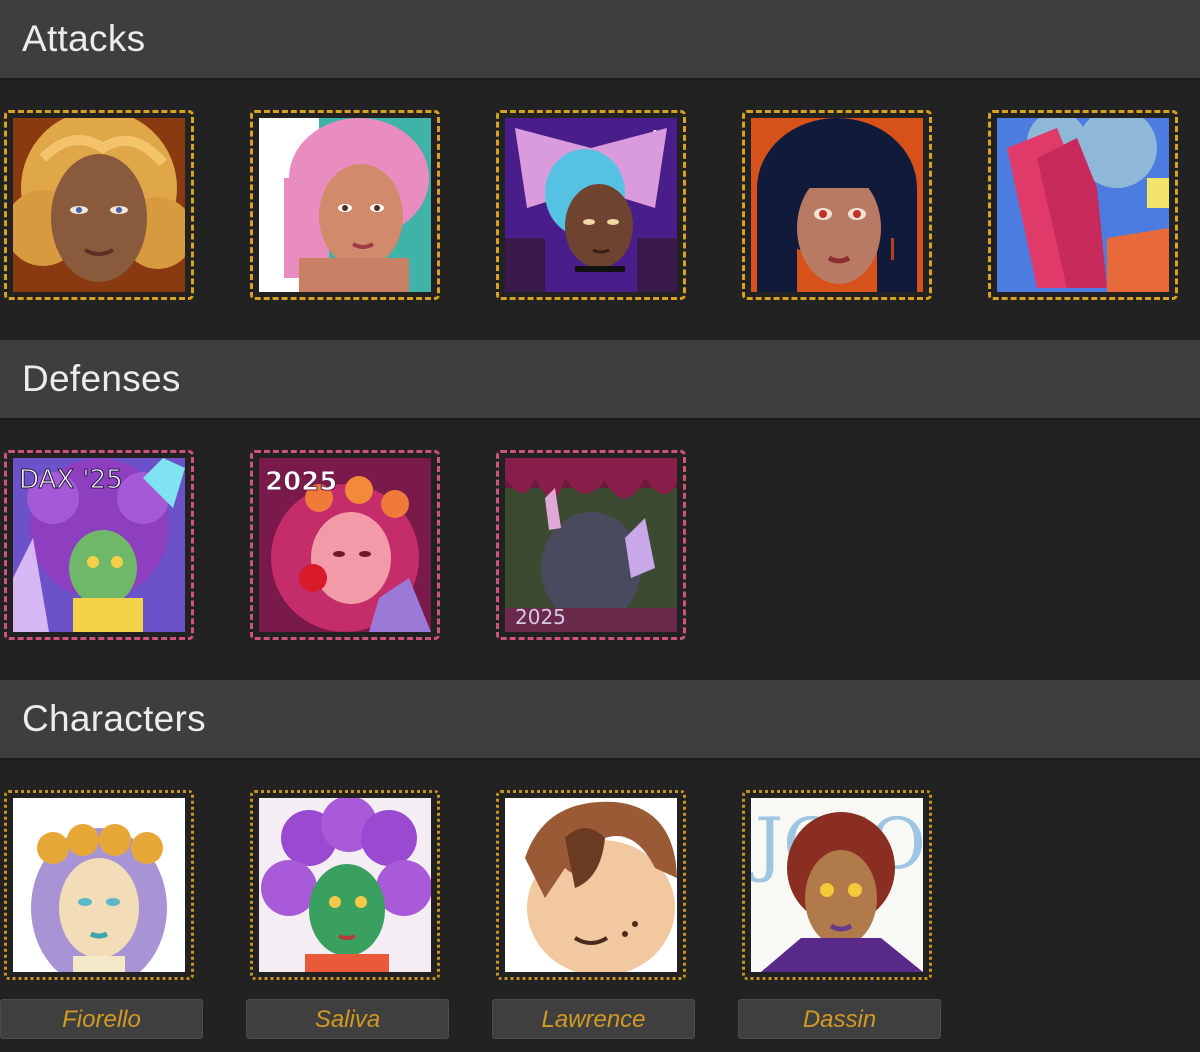 The width and height of the screenshot is (1200, 1052). What do you see at coordinates (540, 617) in the screenshot?
I see `defense-art-caption-3: 2025` at bounding box center [540, 617].